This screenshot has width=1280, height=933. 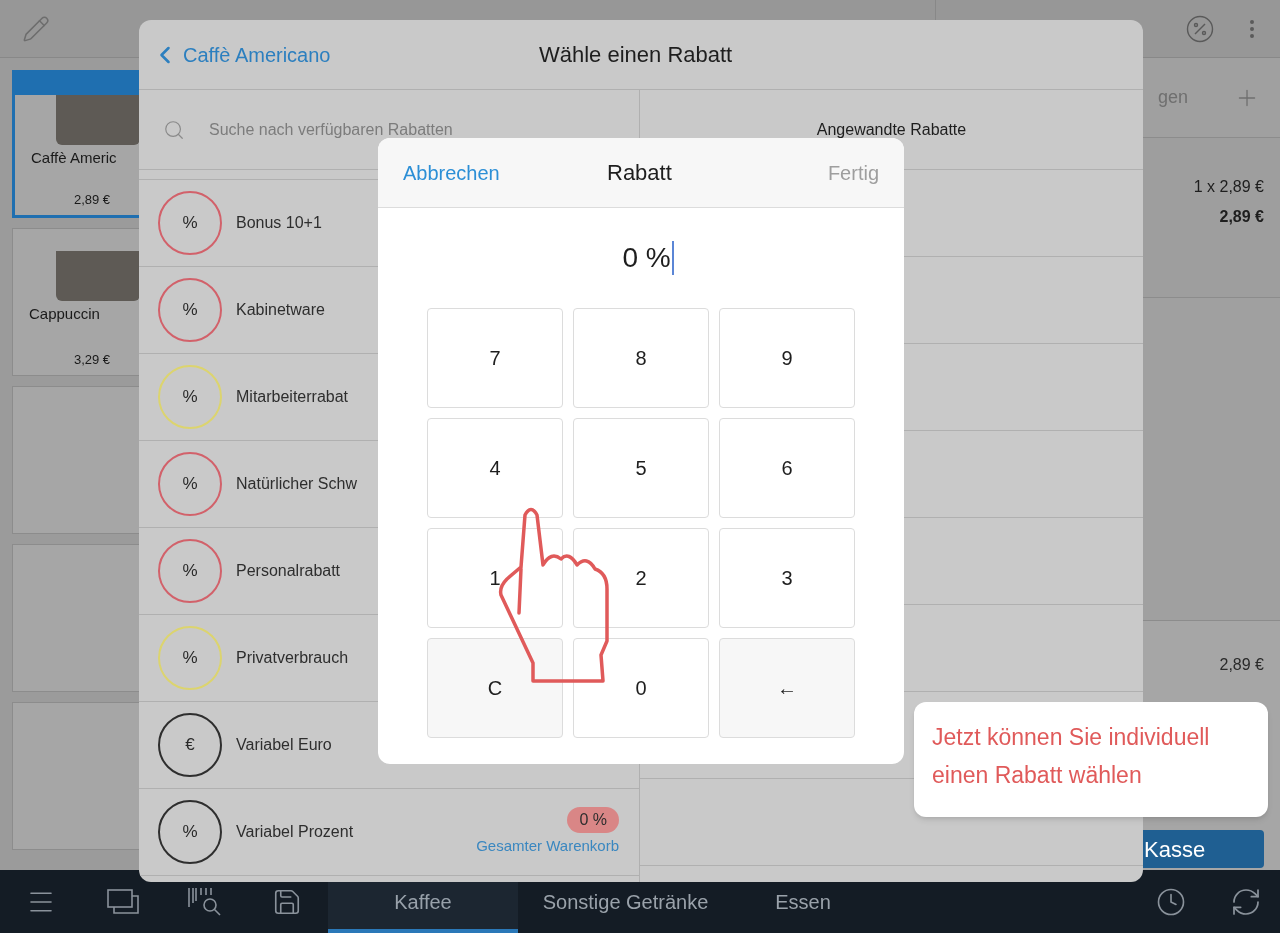 I want to click on keypad-key: 8, so click(x=641, y=358).